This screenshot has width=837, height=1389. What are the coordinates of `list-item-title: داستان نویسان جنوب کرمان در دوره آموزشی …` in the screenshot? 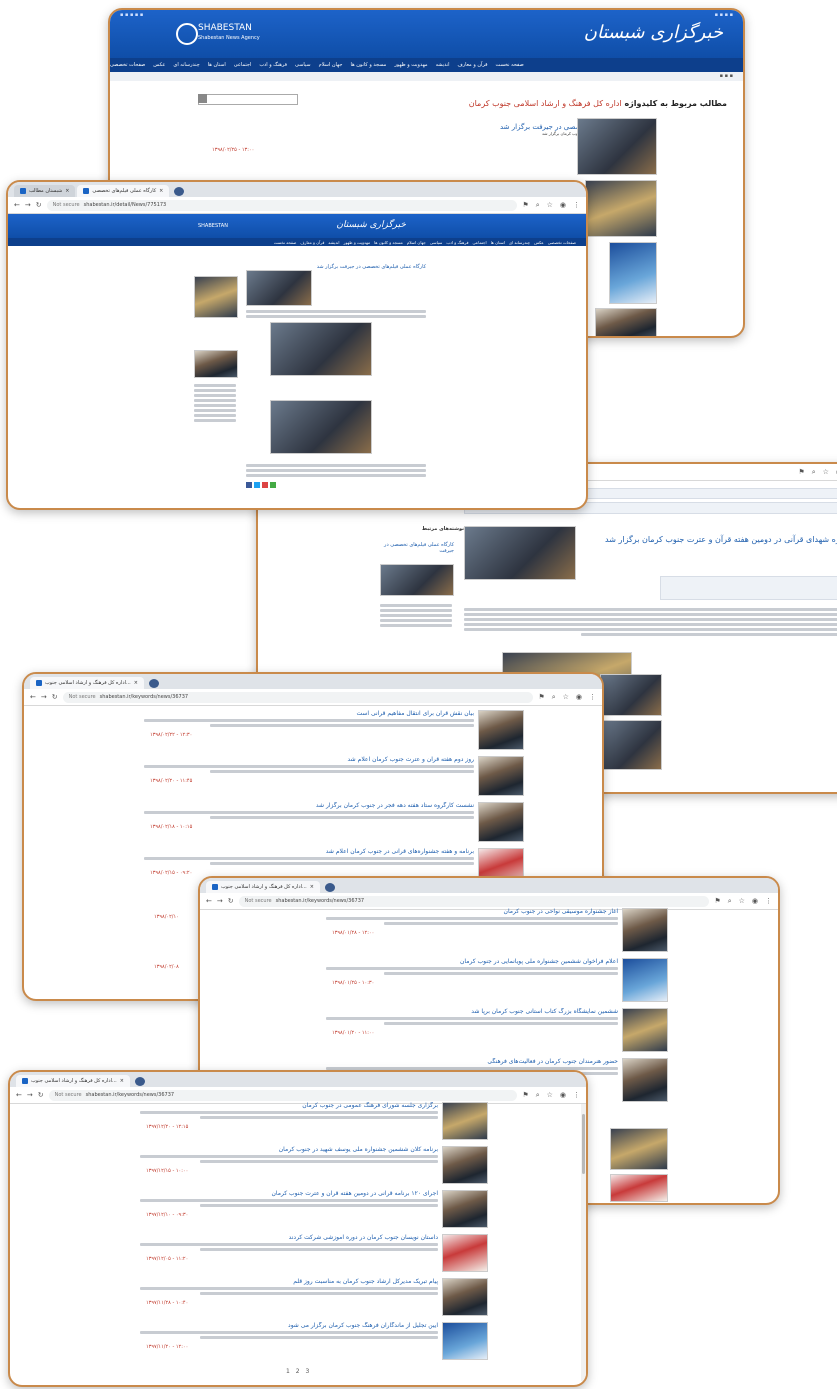 It's located at (289, 1237).